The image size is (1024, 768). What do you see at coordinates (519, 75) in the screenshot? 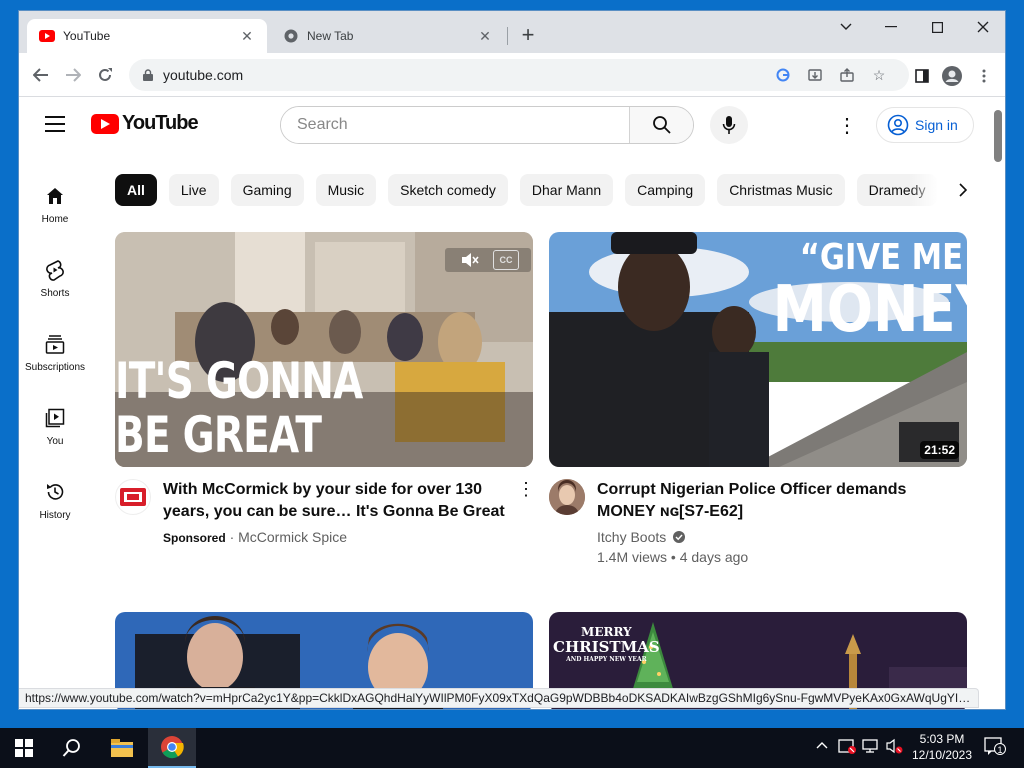
I see `address-bar: youtube.com ☆` at bounding box center [519, 75].